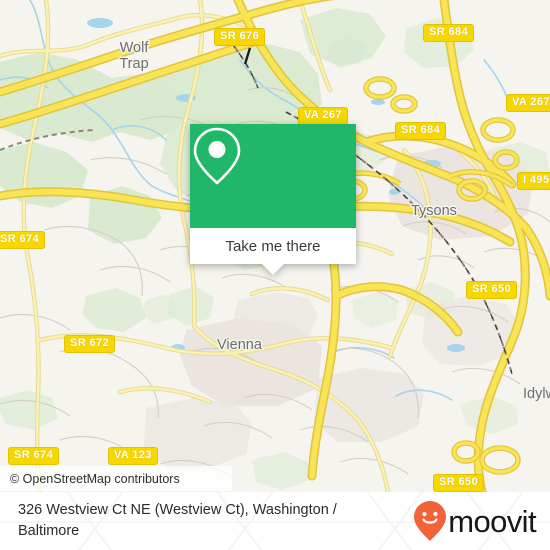 The image size is (550, 550). Describe the element at coordinates (492, 290) in the screenshot. I see `shield-sr-650-north: SR 650` at that location.